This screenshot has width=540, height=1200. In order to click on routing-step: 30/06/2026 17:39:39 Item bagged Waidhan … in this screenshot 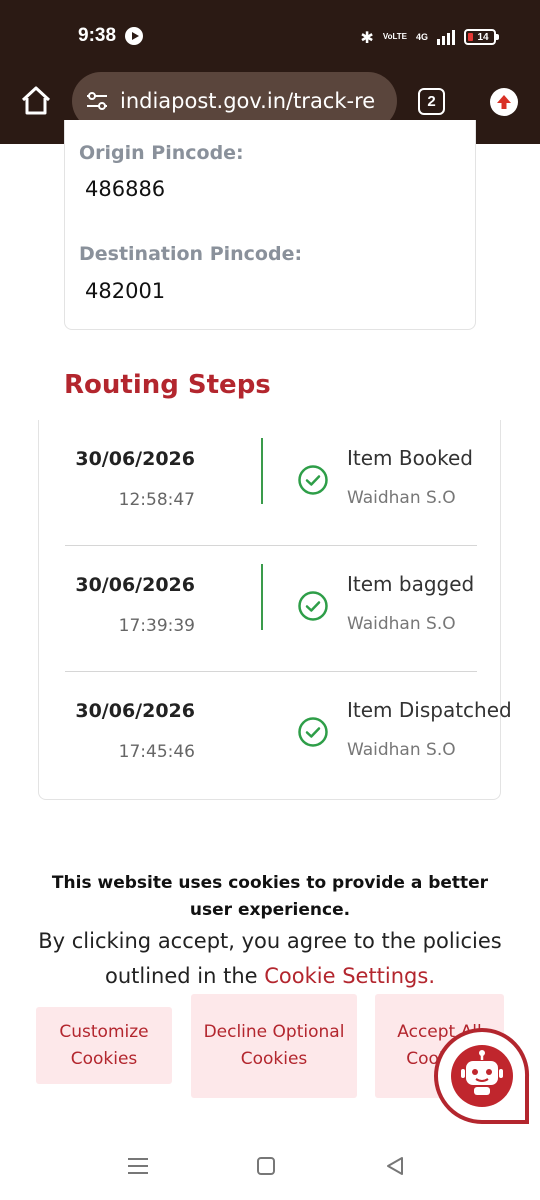, I will do `click(271, 609)`.